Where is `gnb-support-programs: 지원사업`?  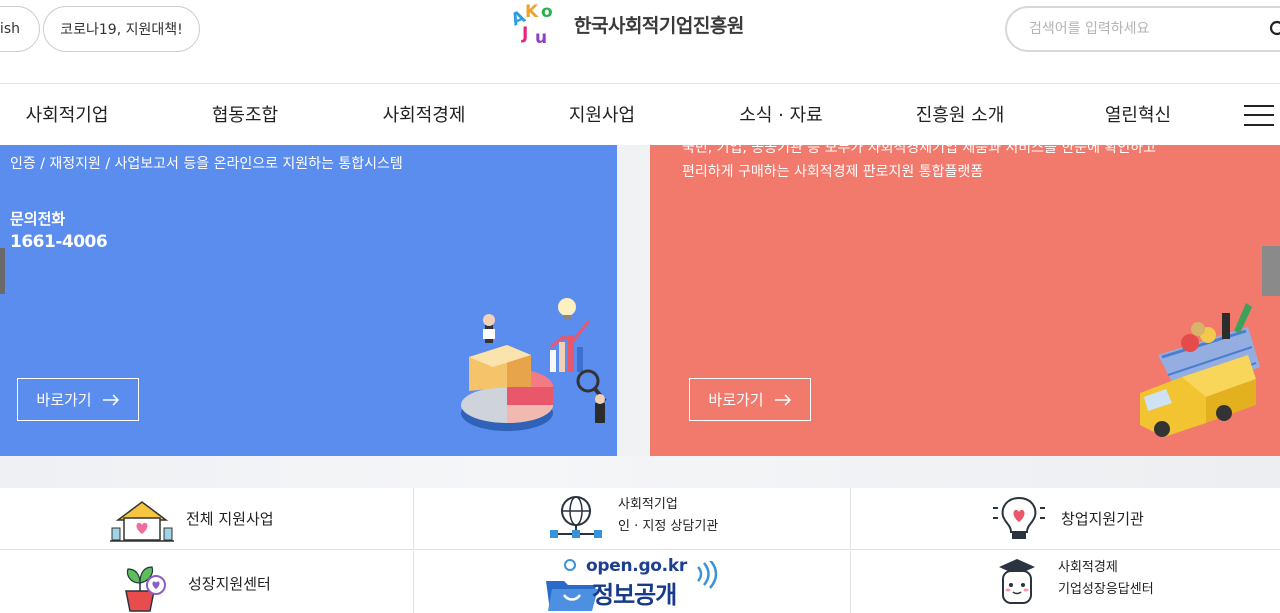
gnb-support-programs: 지원사업 is located at coordinates (602, 114).